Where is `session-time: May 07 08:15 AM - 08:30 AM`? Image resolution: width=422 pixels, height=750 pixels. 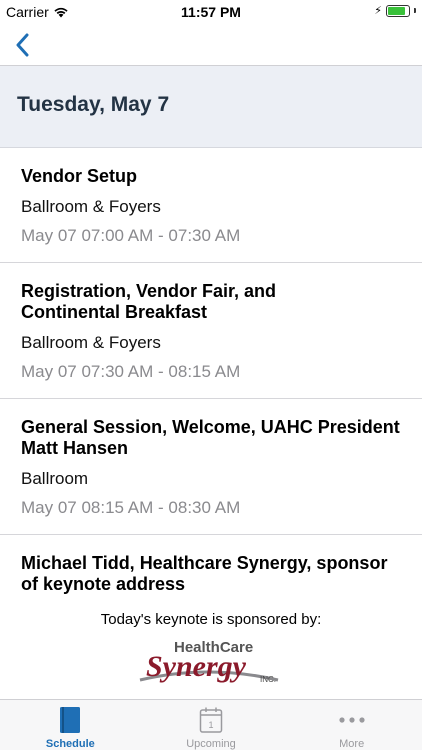
session-time: May 07 08:15 AM - 08:30 AM is located at coordinates (131, 507).